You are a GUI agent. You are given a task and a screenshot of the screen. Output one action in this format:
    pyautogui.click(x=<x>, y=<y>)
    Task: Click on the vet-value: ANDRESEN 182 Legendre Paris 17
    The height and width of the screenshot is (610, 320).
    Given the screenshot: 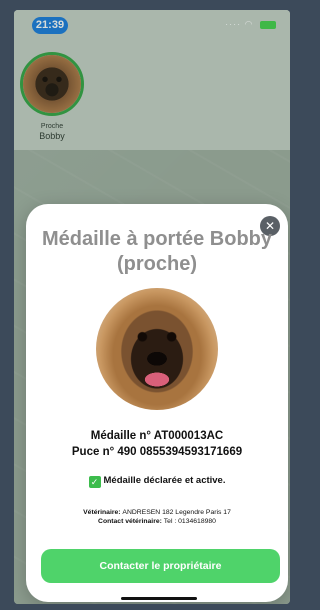 What is the action you would take?
    pyautogui.click(x=176, y=512)
    